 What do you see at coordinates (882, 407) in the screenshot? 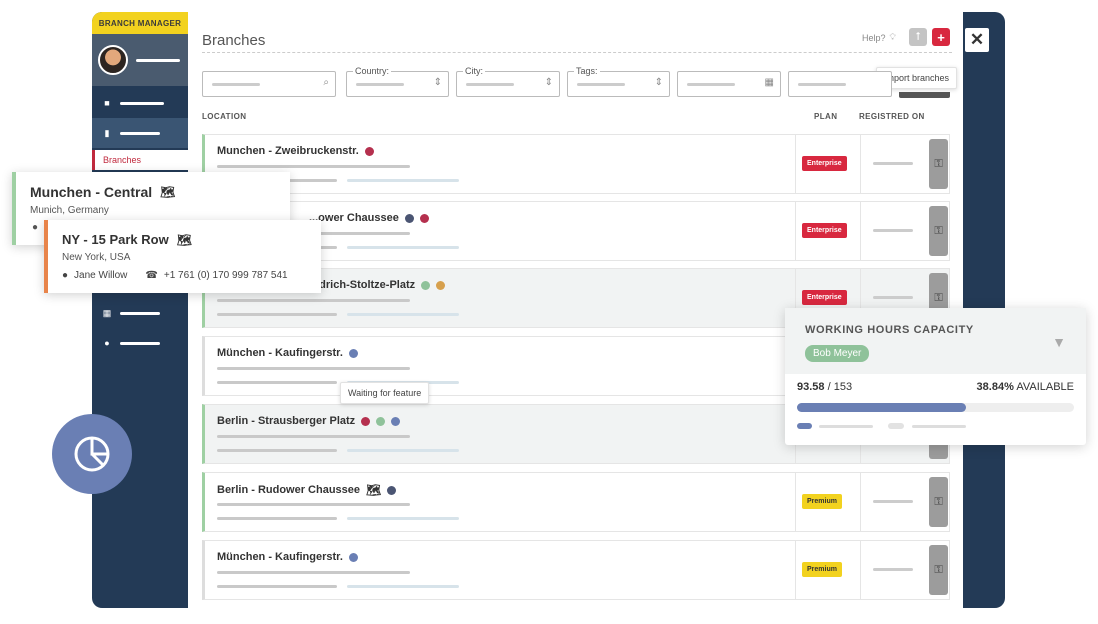
I see `capacity-progress-fill` at bounding box center [882, 407].